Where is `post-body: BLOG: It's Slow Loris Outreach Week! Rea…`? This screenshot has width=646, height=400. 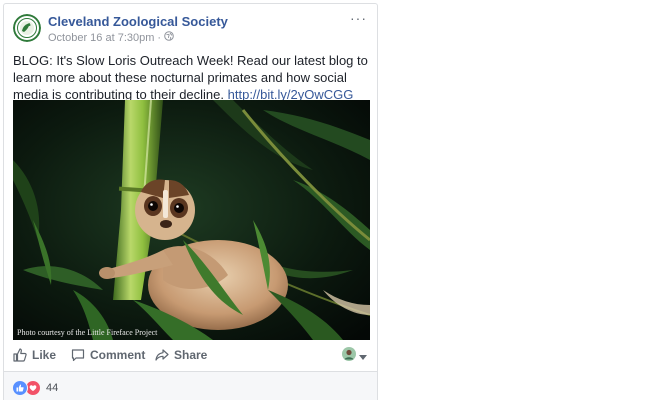 post-body: BLOG: It's Slow Loris Outreach Week! Rea… is located at coordinates (193, 77).